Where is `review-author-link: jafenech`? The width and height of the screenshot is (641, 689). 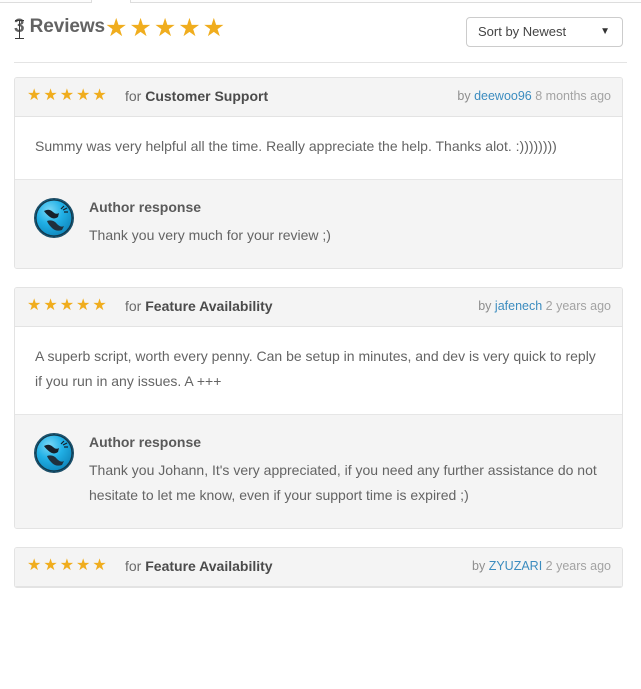 review-author-link: jafenech is located at coordinates (518, 306).